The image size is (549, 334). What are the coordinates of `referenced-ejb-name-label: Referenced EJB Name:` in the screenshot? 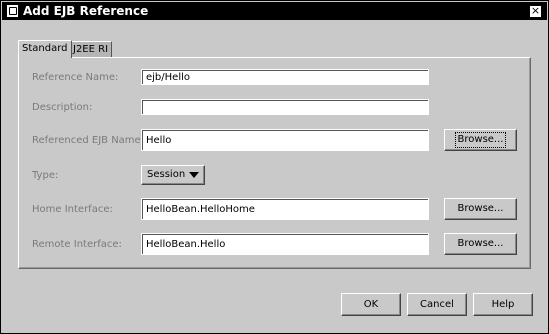 It's located at (88, 140).